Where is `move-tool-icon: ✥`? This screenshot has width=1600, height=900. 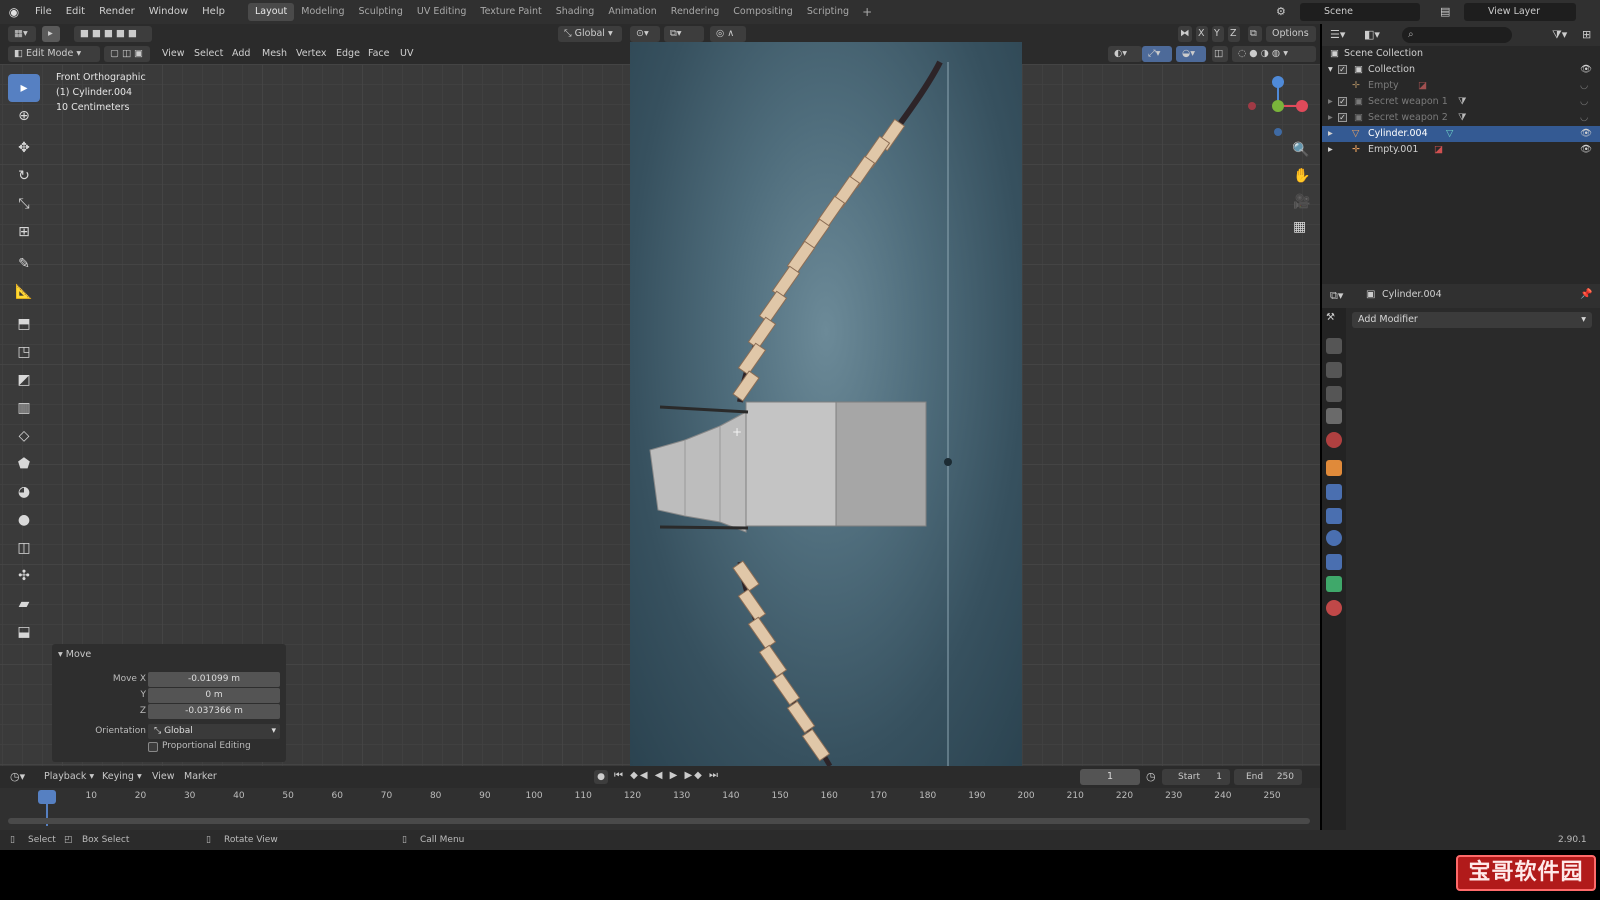 move-tool-icon: ✥ is located at coordinates (24, 148).